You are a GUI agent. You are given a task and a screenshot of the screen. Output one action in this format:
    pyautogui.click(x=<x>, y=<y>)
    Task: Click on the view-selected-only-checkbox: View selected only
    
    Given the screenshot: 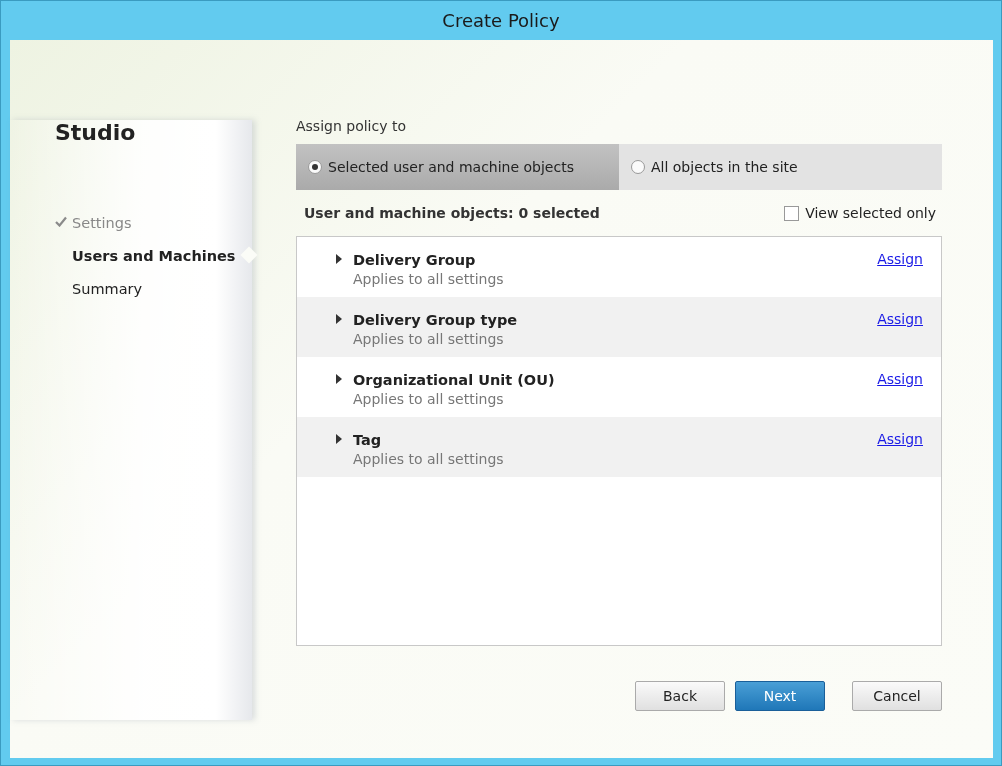 What is the action you would take?
    pyautogui.click(x=860, y=213)
    